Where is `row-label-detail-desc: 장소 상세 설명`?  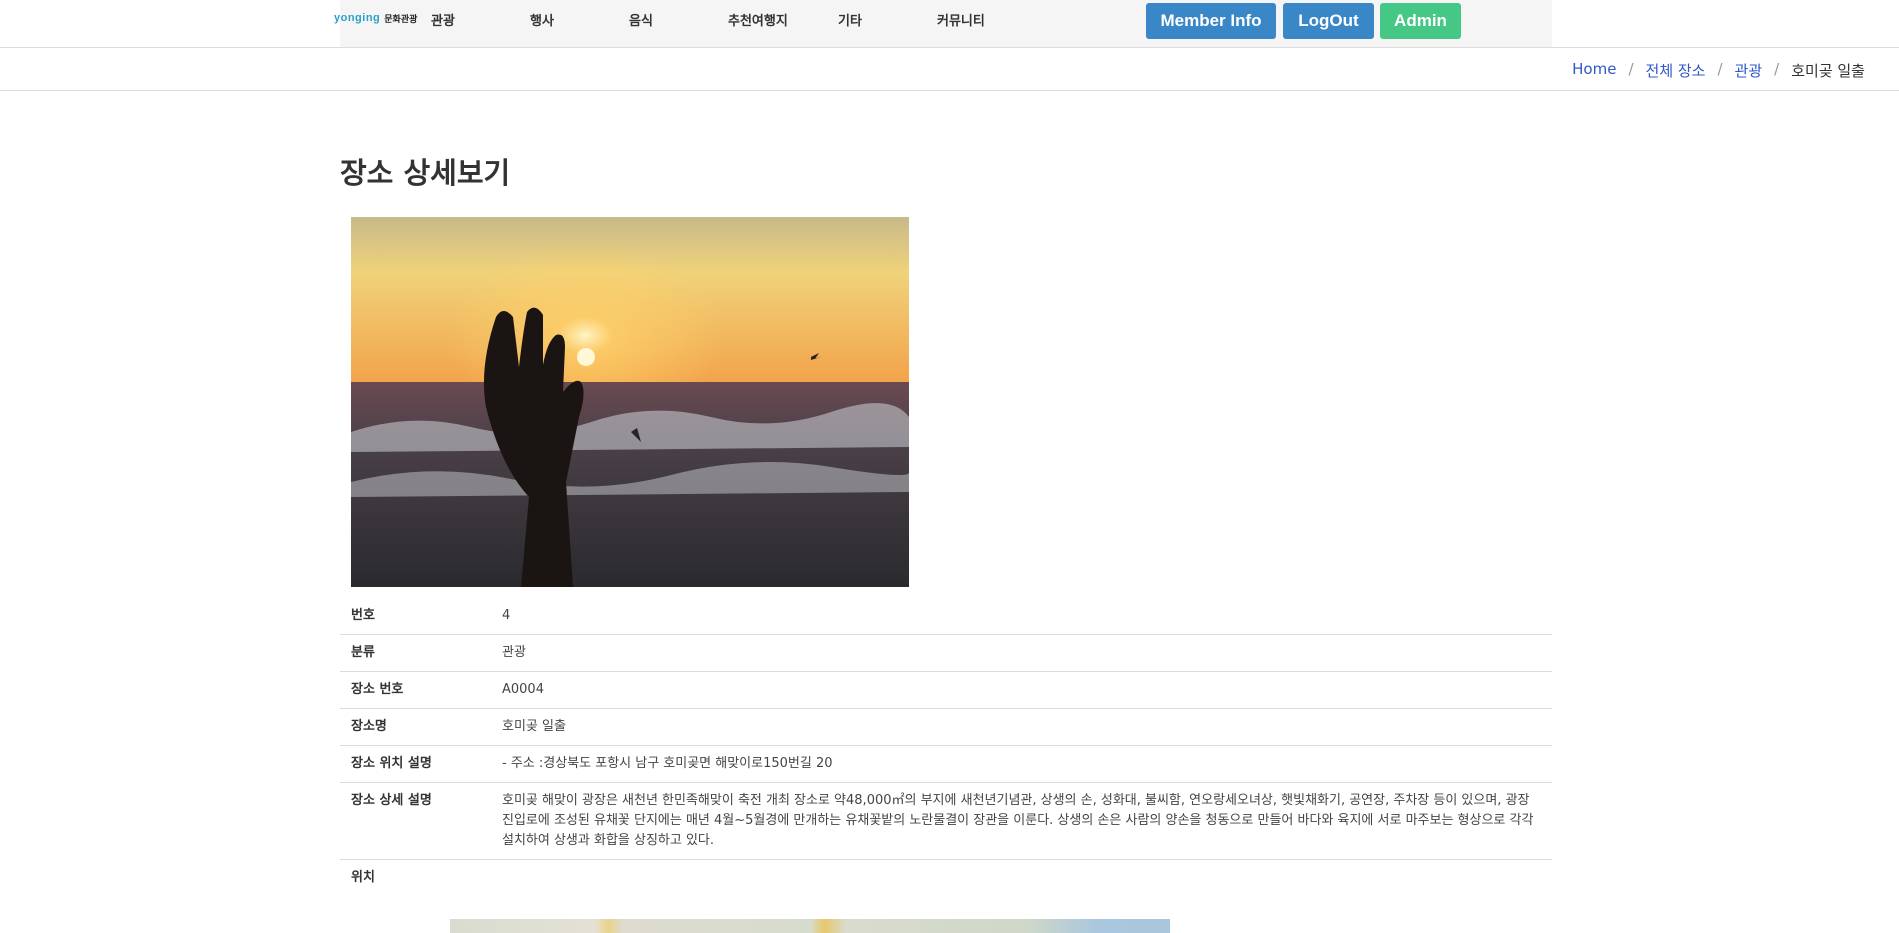 row-label-detail-desc: 장소 상세 설명 is located at coordinates (421, 821).